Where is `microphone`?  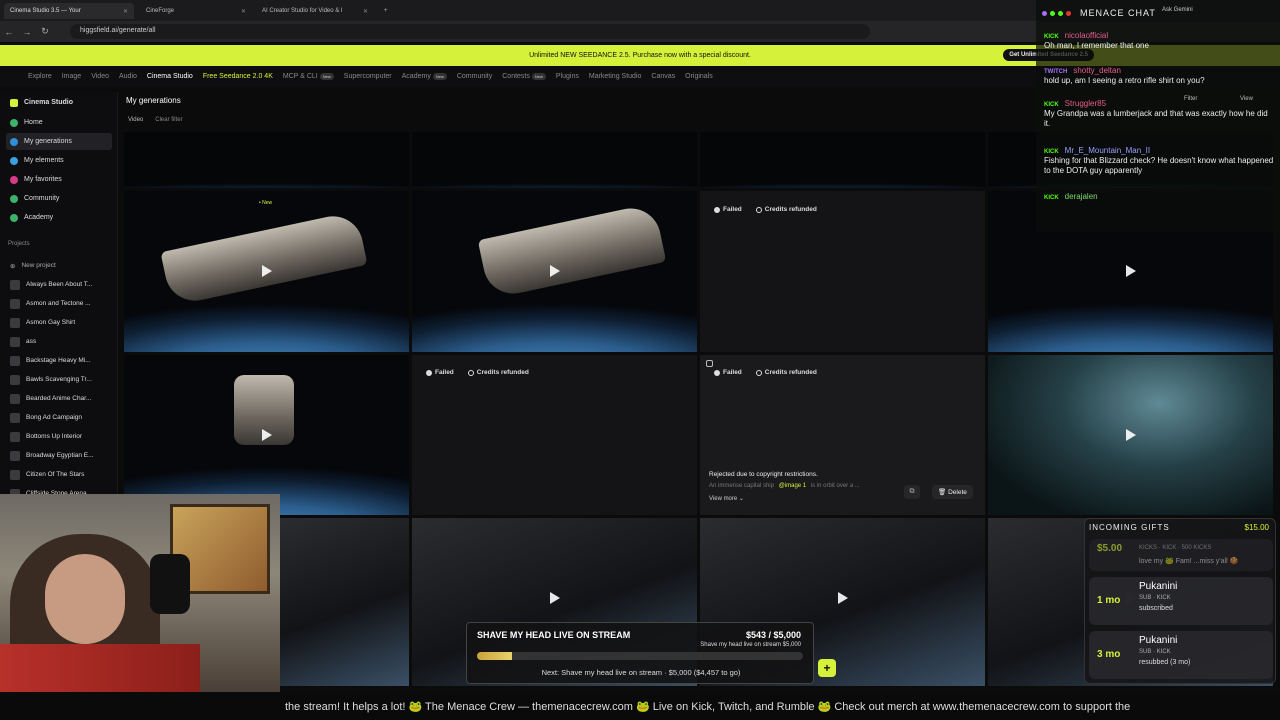 microphone is located at coordinates (170, 584).